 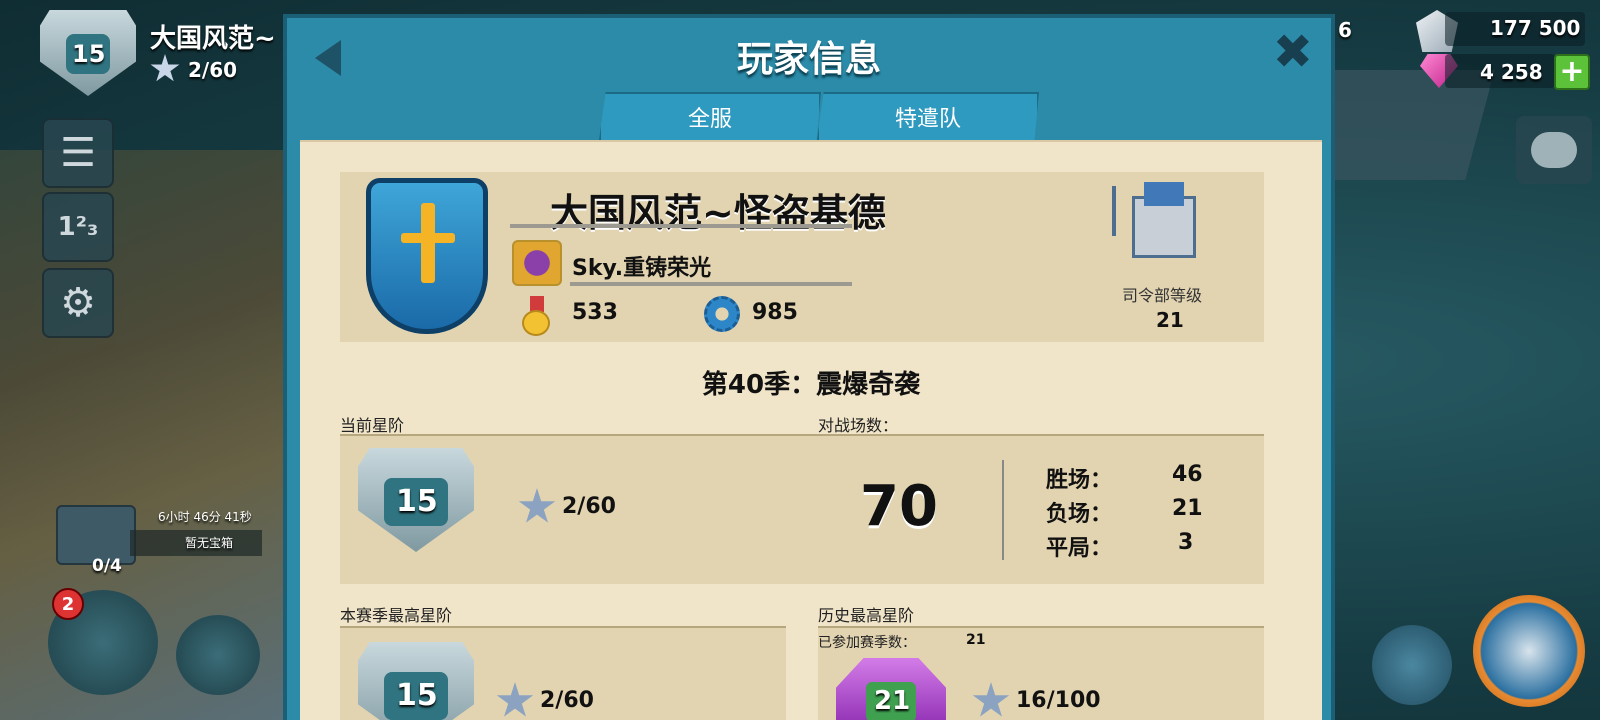 I want to click on menu-button: ☰, so click(x=78, y=153).